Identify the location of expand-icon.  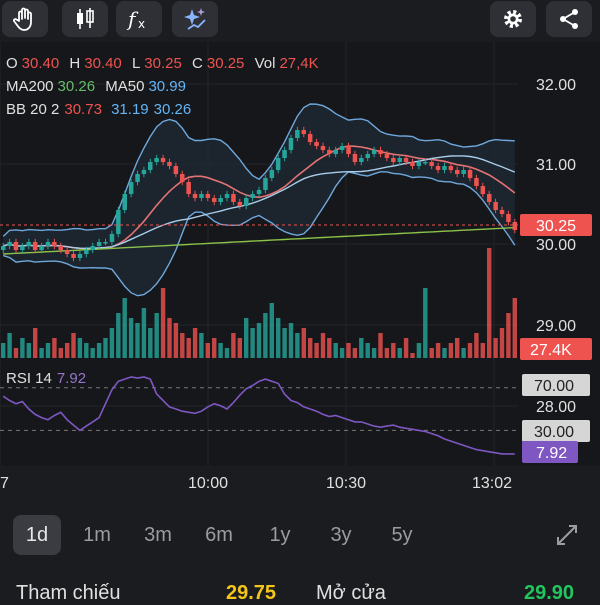
(567, 535).